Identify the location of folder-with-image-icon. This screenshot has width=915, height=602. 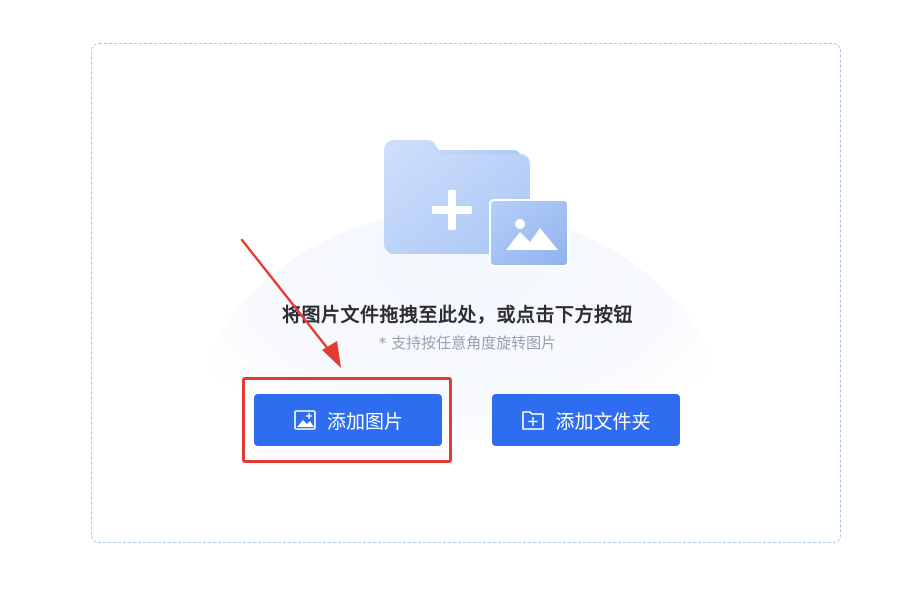
(476, 203).